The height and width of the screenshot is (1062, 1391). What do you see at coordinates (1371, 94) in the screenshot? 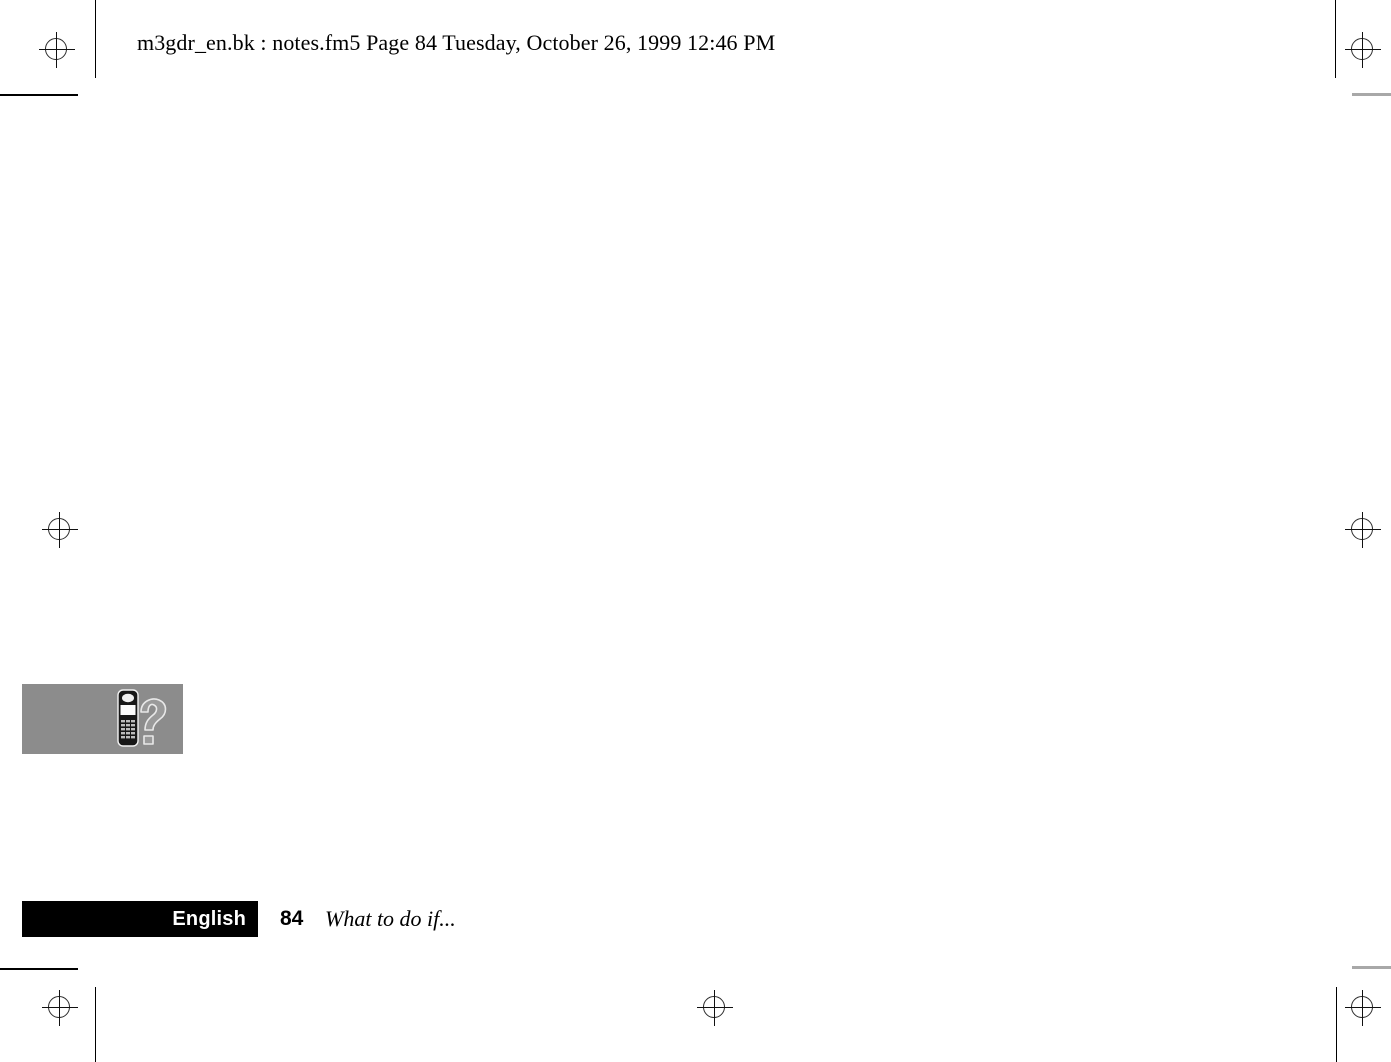
I see `trim-line-top-right-horizontal` at bounding box center [1371, 94].